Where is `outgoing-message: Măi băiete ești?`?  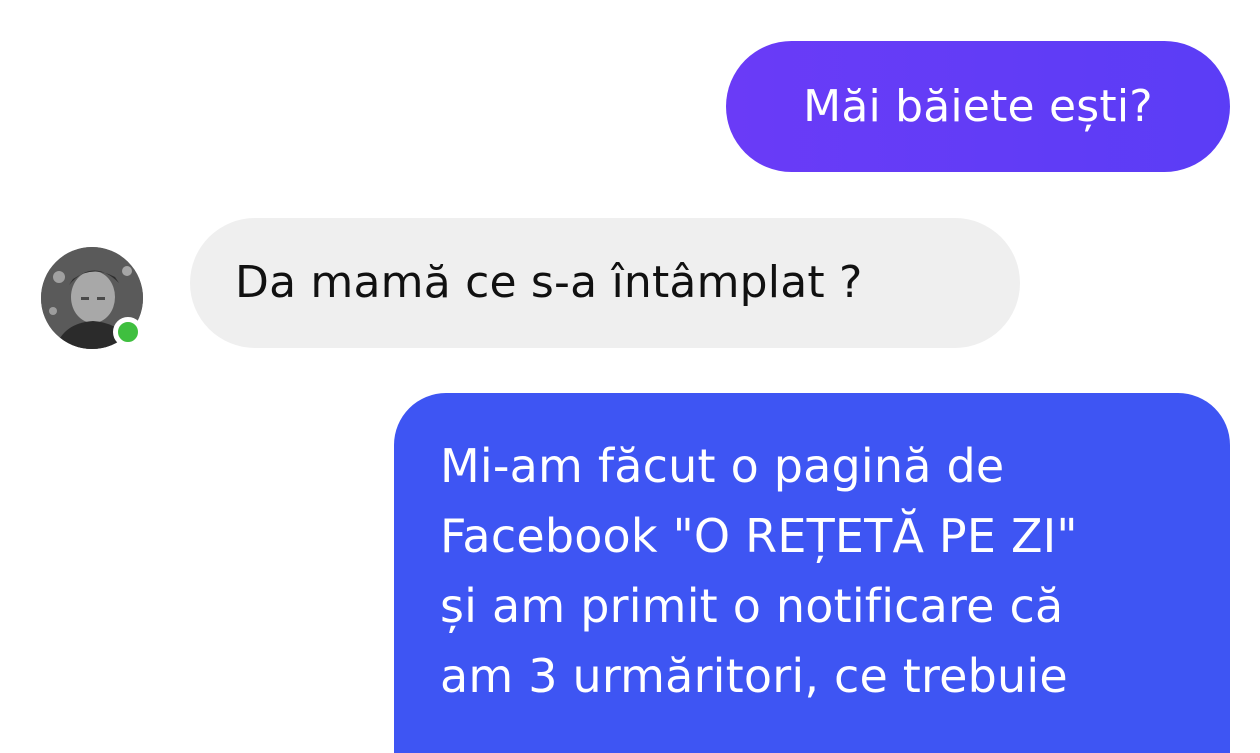 outgoing-message: Măi băiete ești? is located at coordinates (978, 106).